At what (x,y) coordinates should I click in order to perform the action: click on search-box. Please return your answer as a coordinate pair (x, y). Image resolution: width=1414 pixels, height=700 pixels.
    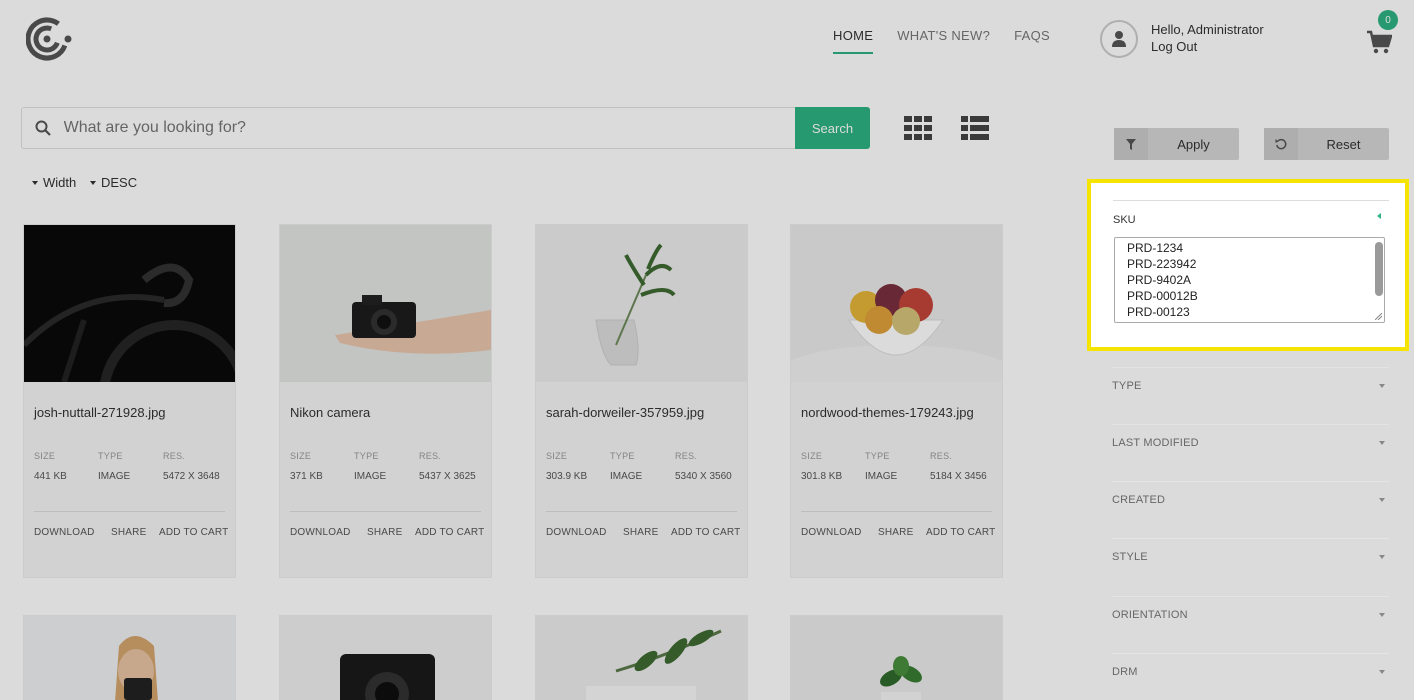
    Looking at the image, I should click on (408, 128).